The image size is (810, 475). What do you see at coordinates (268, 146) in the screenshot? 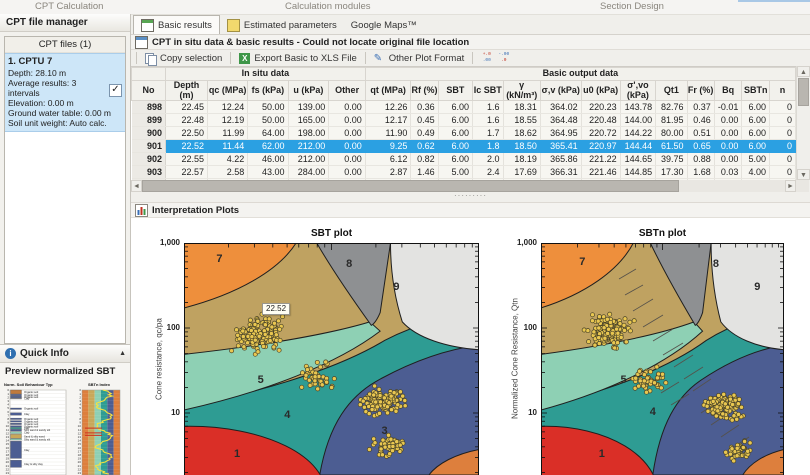
I see `table-cell: 62.00` at bounding box center [268, 146].